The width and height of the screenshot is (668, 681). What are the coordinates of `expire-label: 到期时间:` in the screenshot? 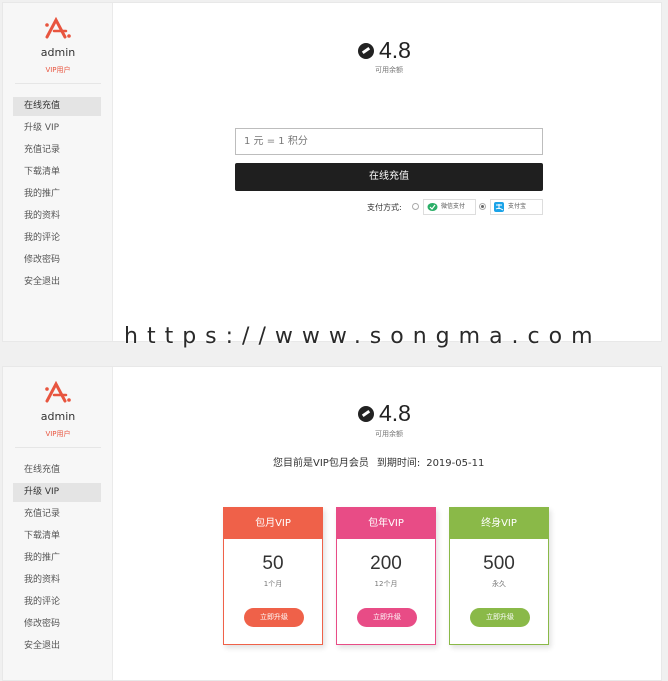 It's located at (398, 463).